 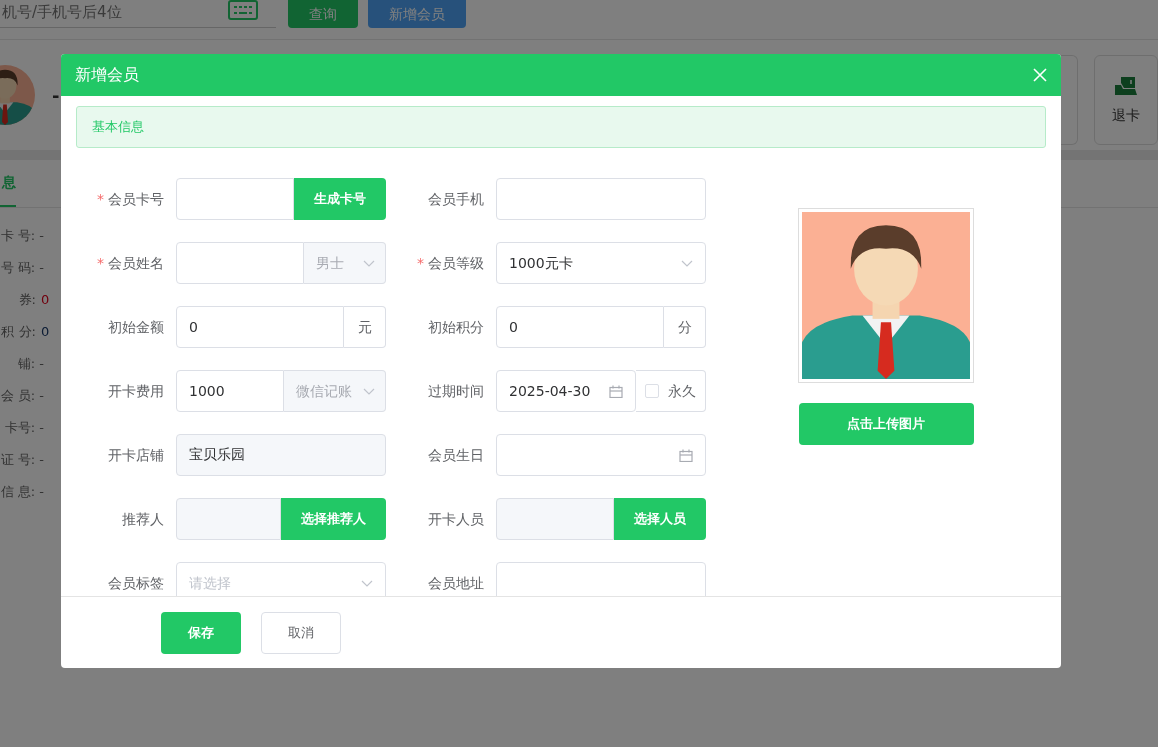 I want to click on tab: 息, so click(x=8, y=184).